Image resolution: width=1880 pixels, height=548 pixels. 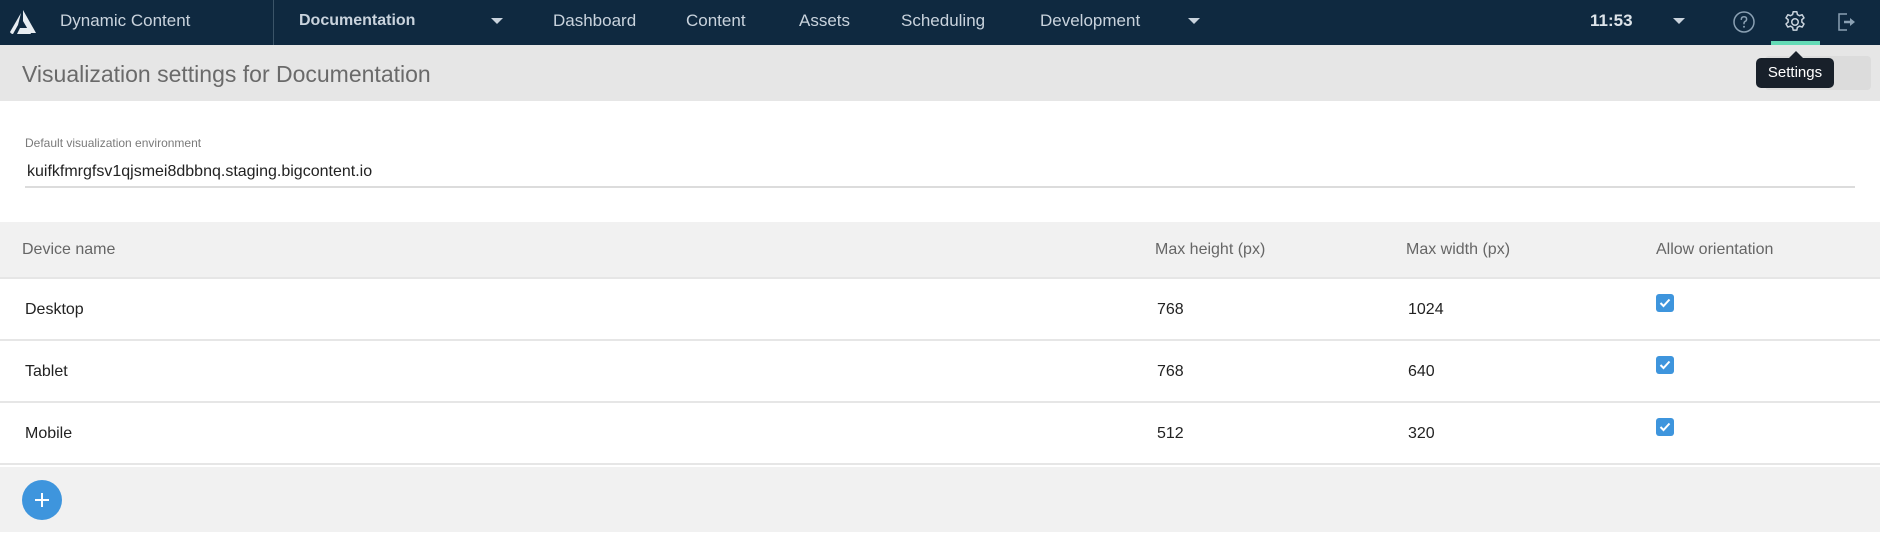 What do you see at coordinates (125, 21) in the screenshot?
I see `app-name: Dynamic Content` at bounding box center [125, 21].